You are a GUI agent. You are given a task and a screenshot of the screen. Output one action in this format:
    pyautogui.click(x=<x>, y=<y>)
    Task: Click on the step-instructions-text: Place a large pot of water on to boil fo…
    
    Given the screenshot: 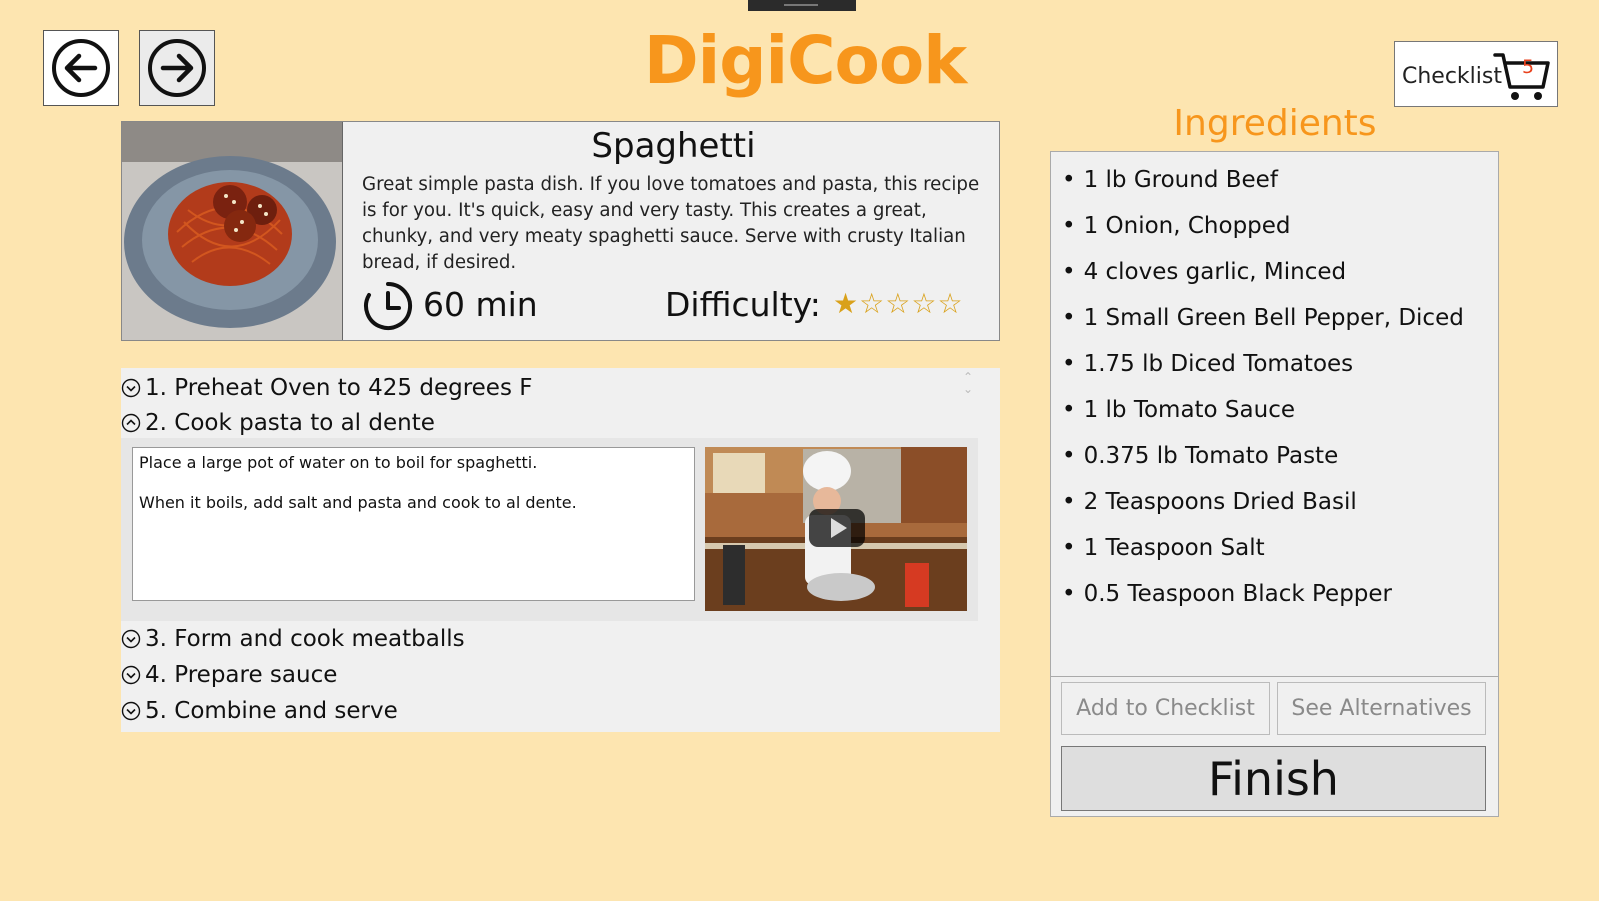 What is the action you would take?
    pyautogui.click(x=413, y=524)
    